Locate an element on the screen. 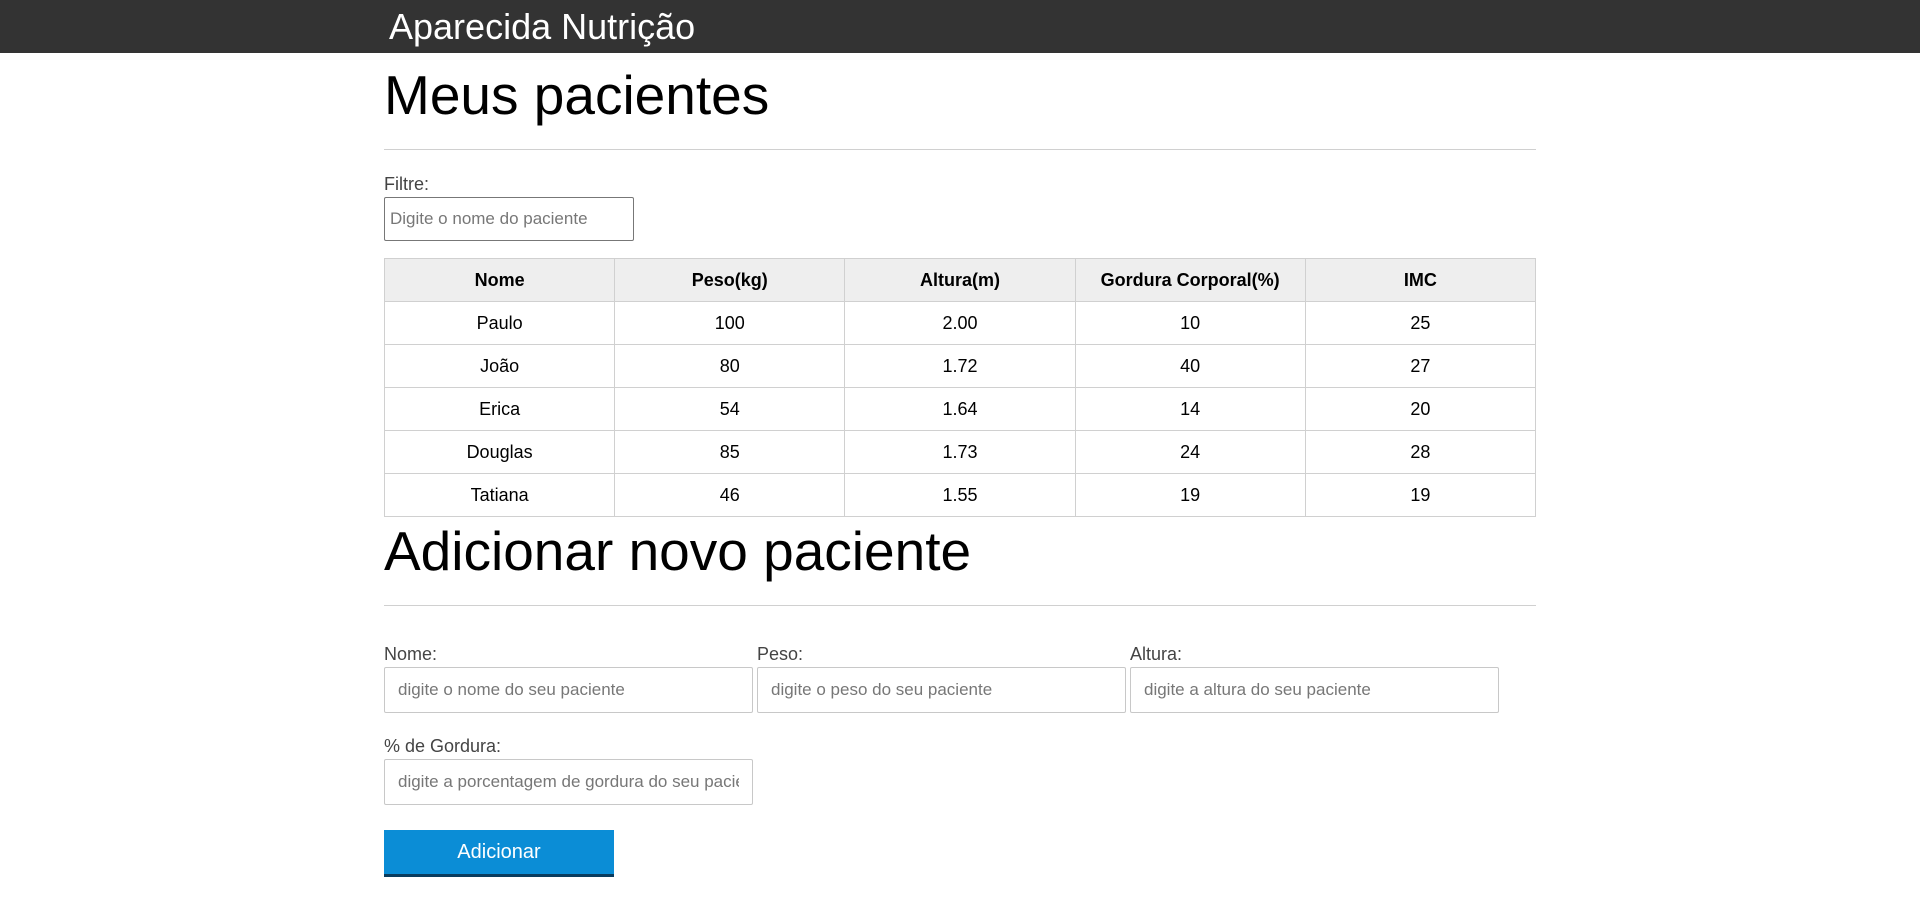  cell-gordura: 10 is located at coordinates (1190, 323).